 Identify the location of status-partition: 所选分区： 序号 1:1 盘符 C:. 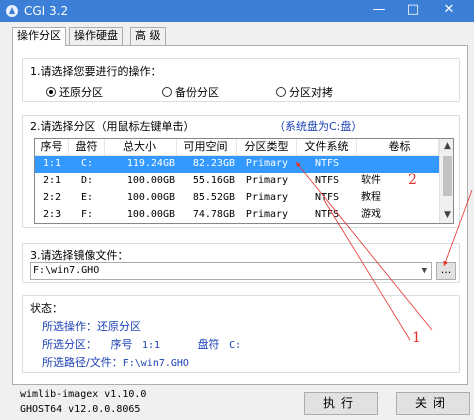
(142, 344).